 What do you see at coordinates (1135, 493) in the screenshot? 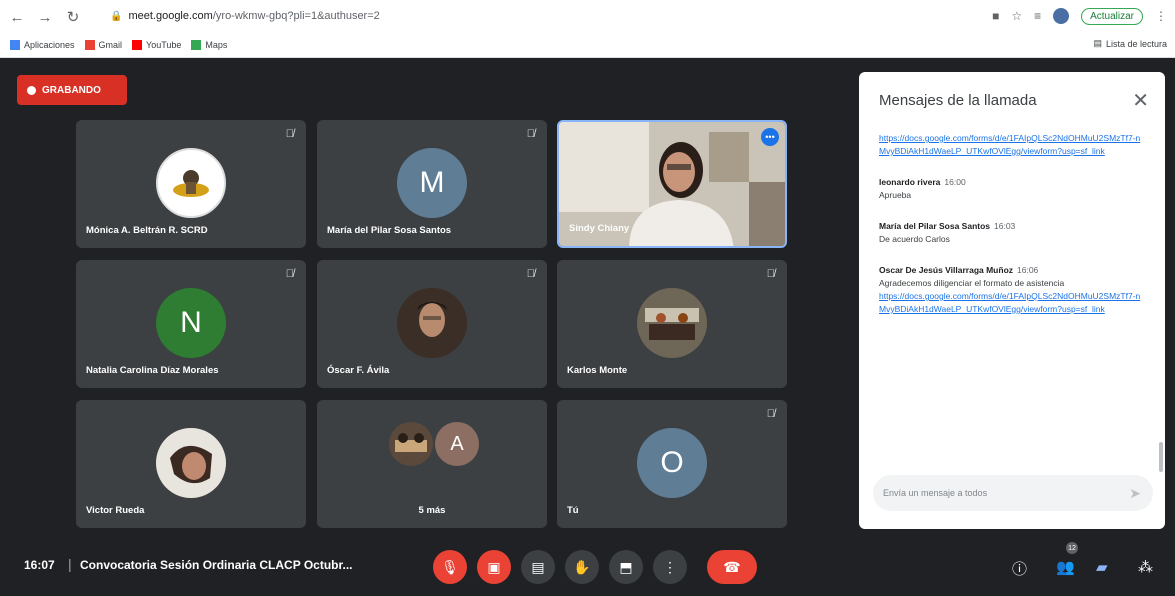
I see `send-icon: ➤` at bounding box center [1135, 493].